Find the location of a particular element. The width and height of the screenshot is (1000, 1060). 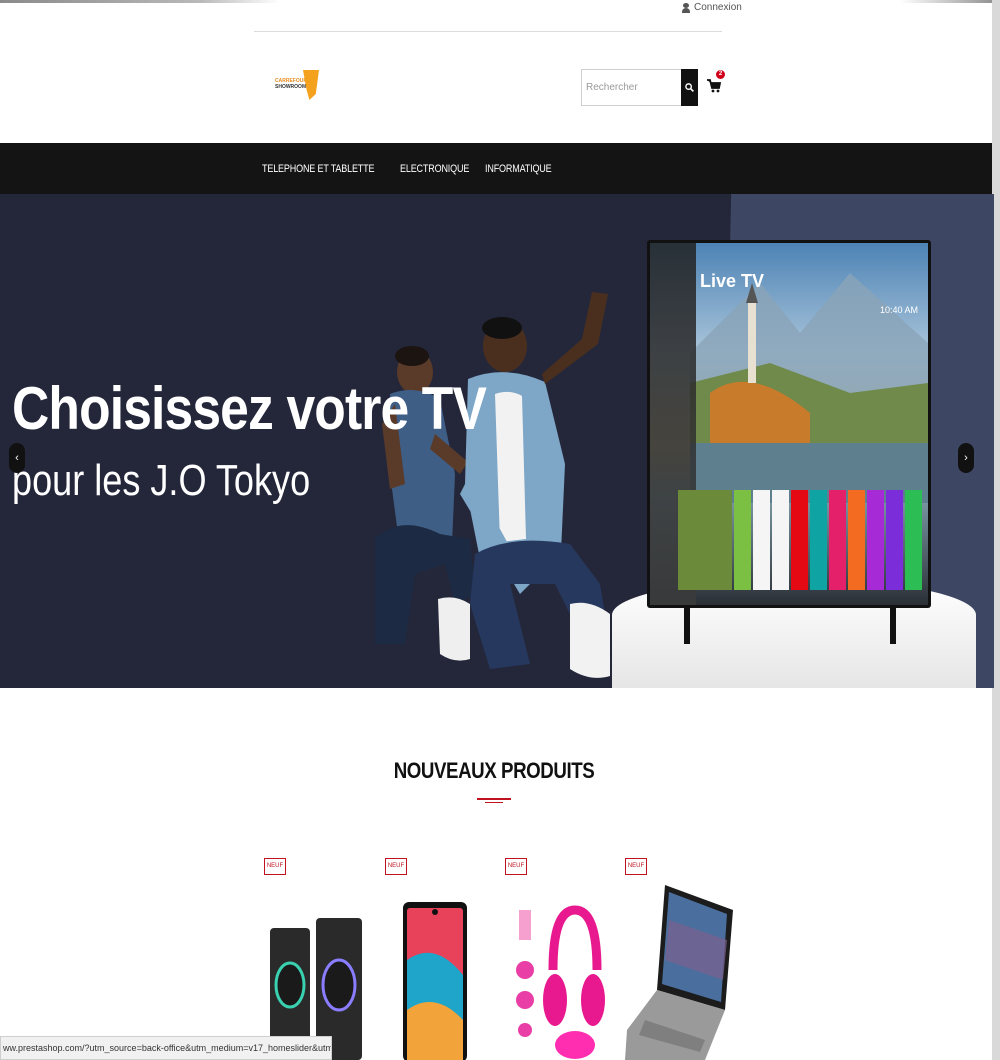

tv-image: Live TV 10:40 AM is located at coordinates (789, 424).